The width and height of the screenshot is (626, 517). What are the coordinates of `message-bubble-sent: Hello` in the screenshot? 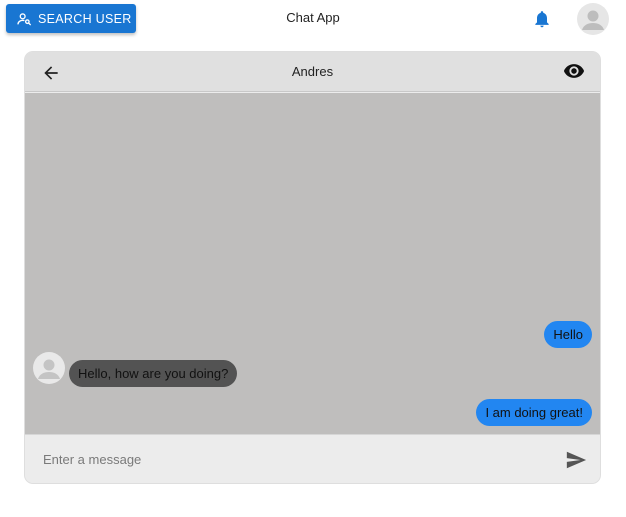 It's located at (568, 334).